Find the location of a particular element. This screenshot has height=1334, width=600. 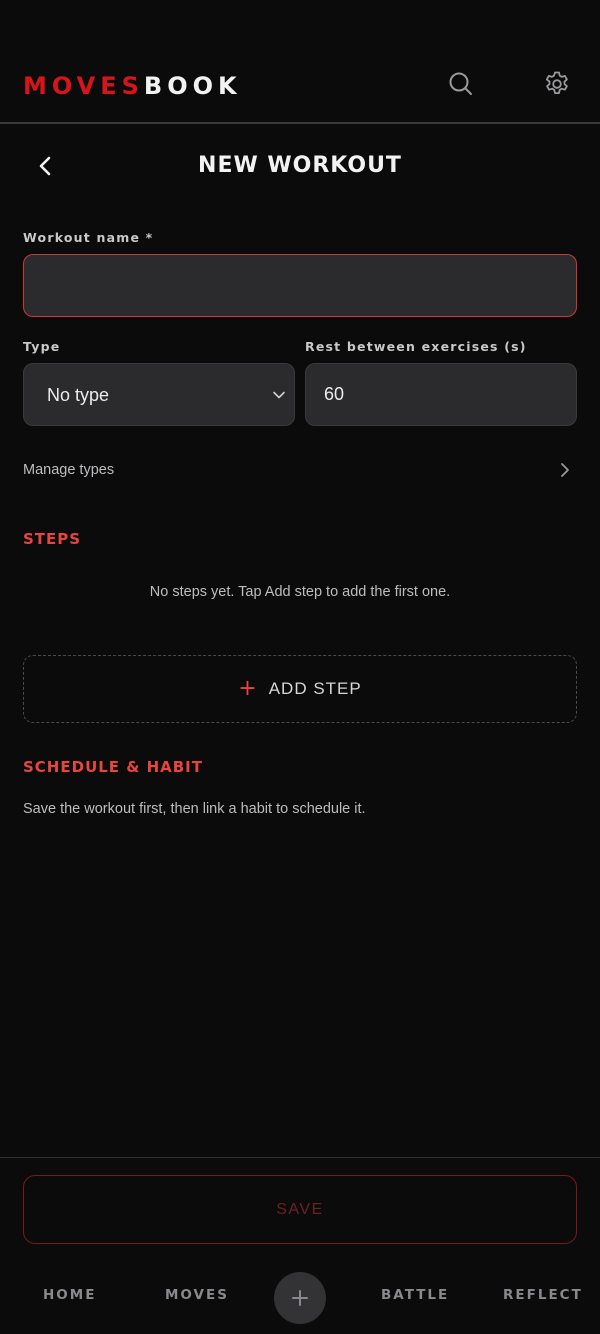

logo-book: BOOK is located at coordinates (192, 86).